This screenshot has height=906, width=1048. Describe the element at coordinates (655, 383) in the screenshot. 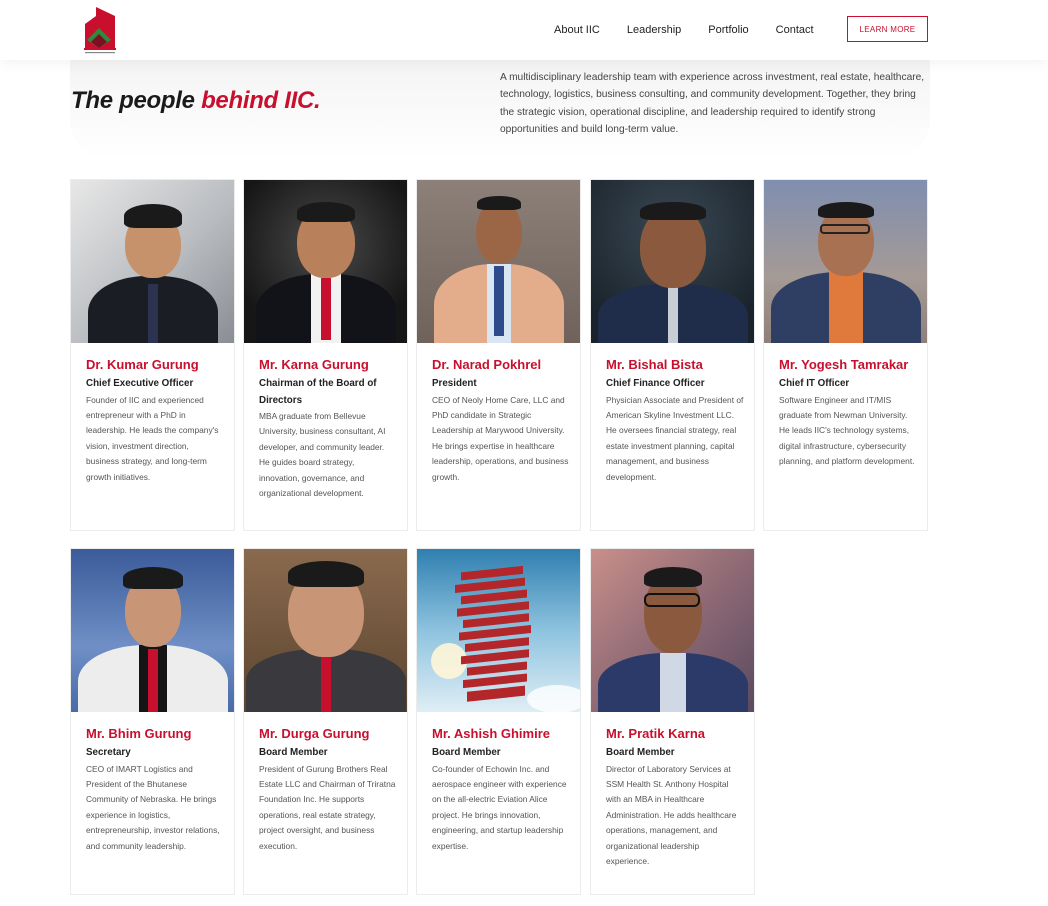

I see `member-role: Chief Finance Officer` at that location.